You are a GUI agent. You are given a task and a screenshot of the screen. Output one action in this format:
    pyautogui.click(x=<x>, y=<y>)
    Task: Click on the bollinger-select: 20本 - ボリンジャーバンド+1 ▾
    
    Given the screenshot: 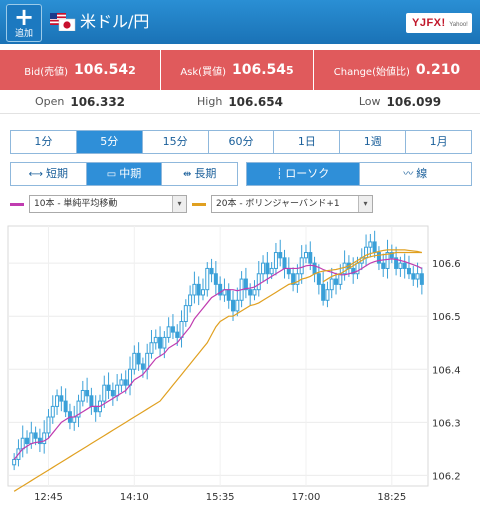 What is the action you would take?
    pyautogui.click(x=292, y=204)
    